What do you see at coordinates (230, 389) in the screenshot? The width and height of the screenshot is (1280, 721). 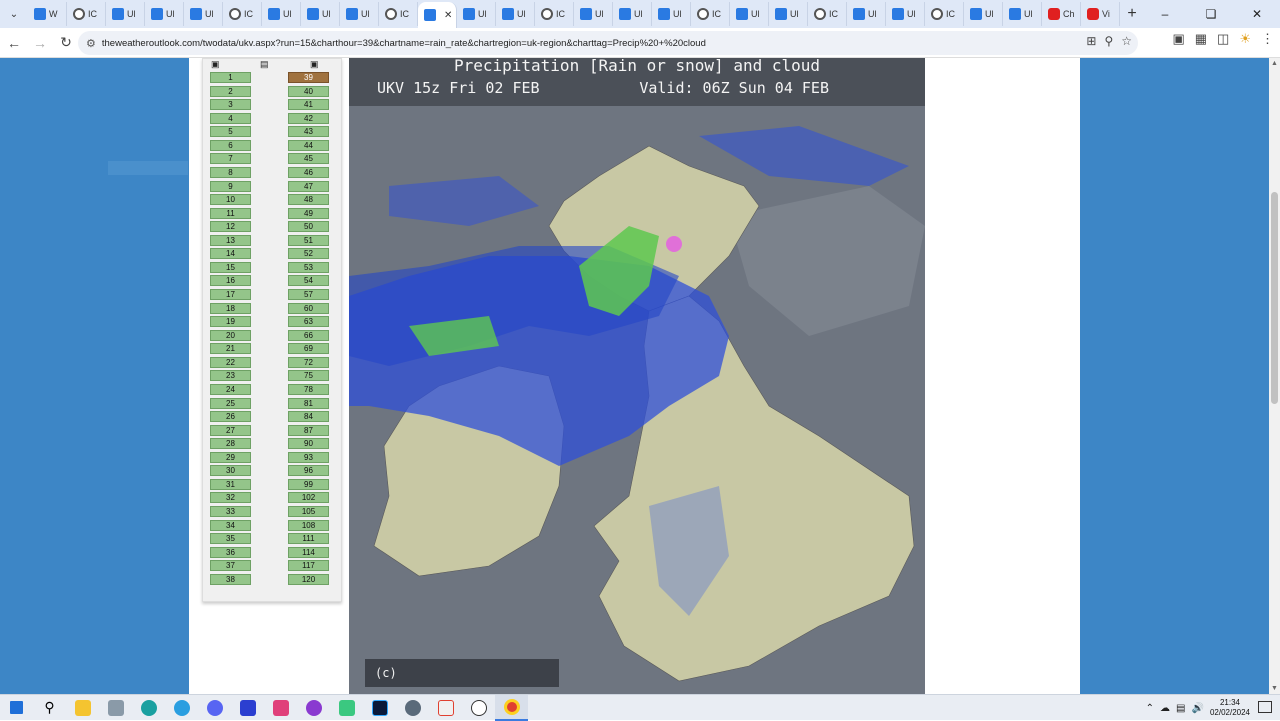 I see `run-hour-link: 24` at bounding box center [230, 389].